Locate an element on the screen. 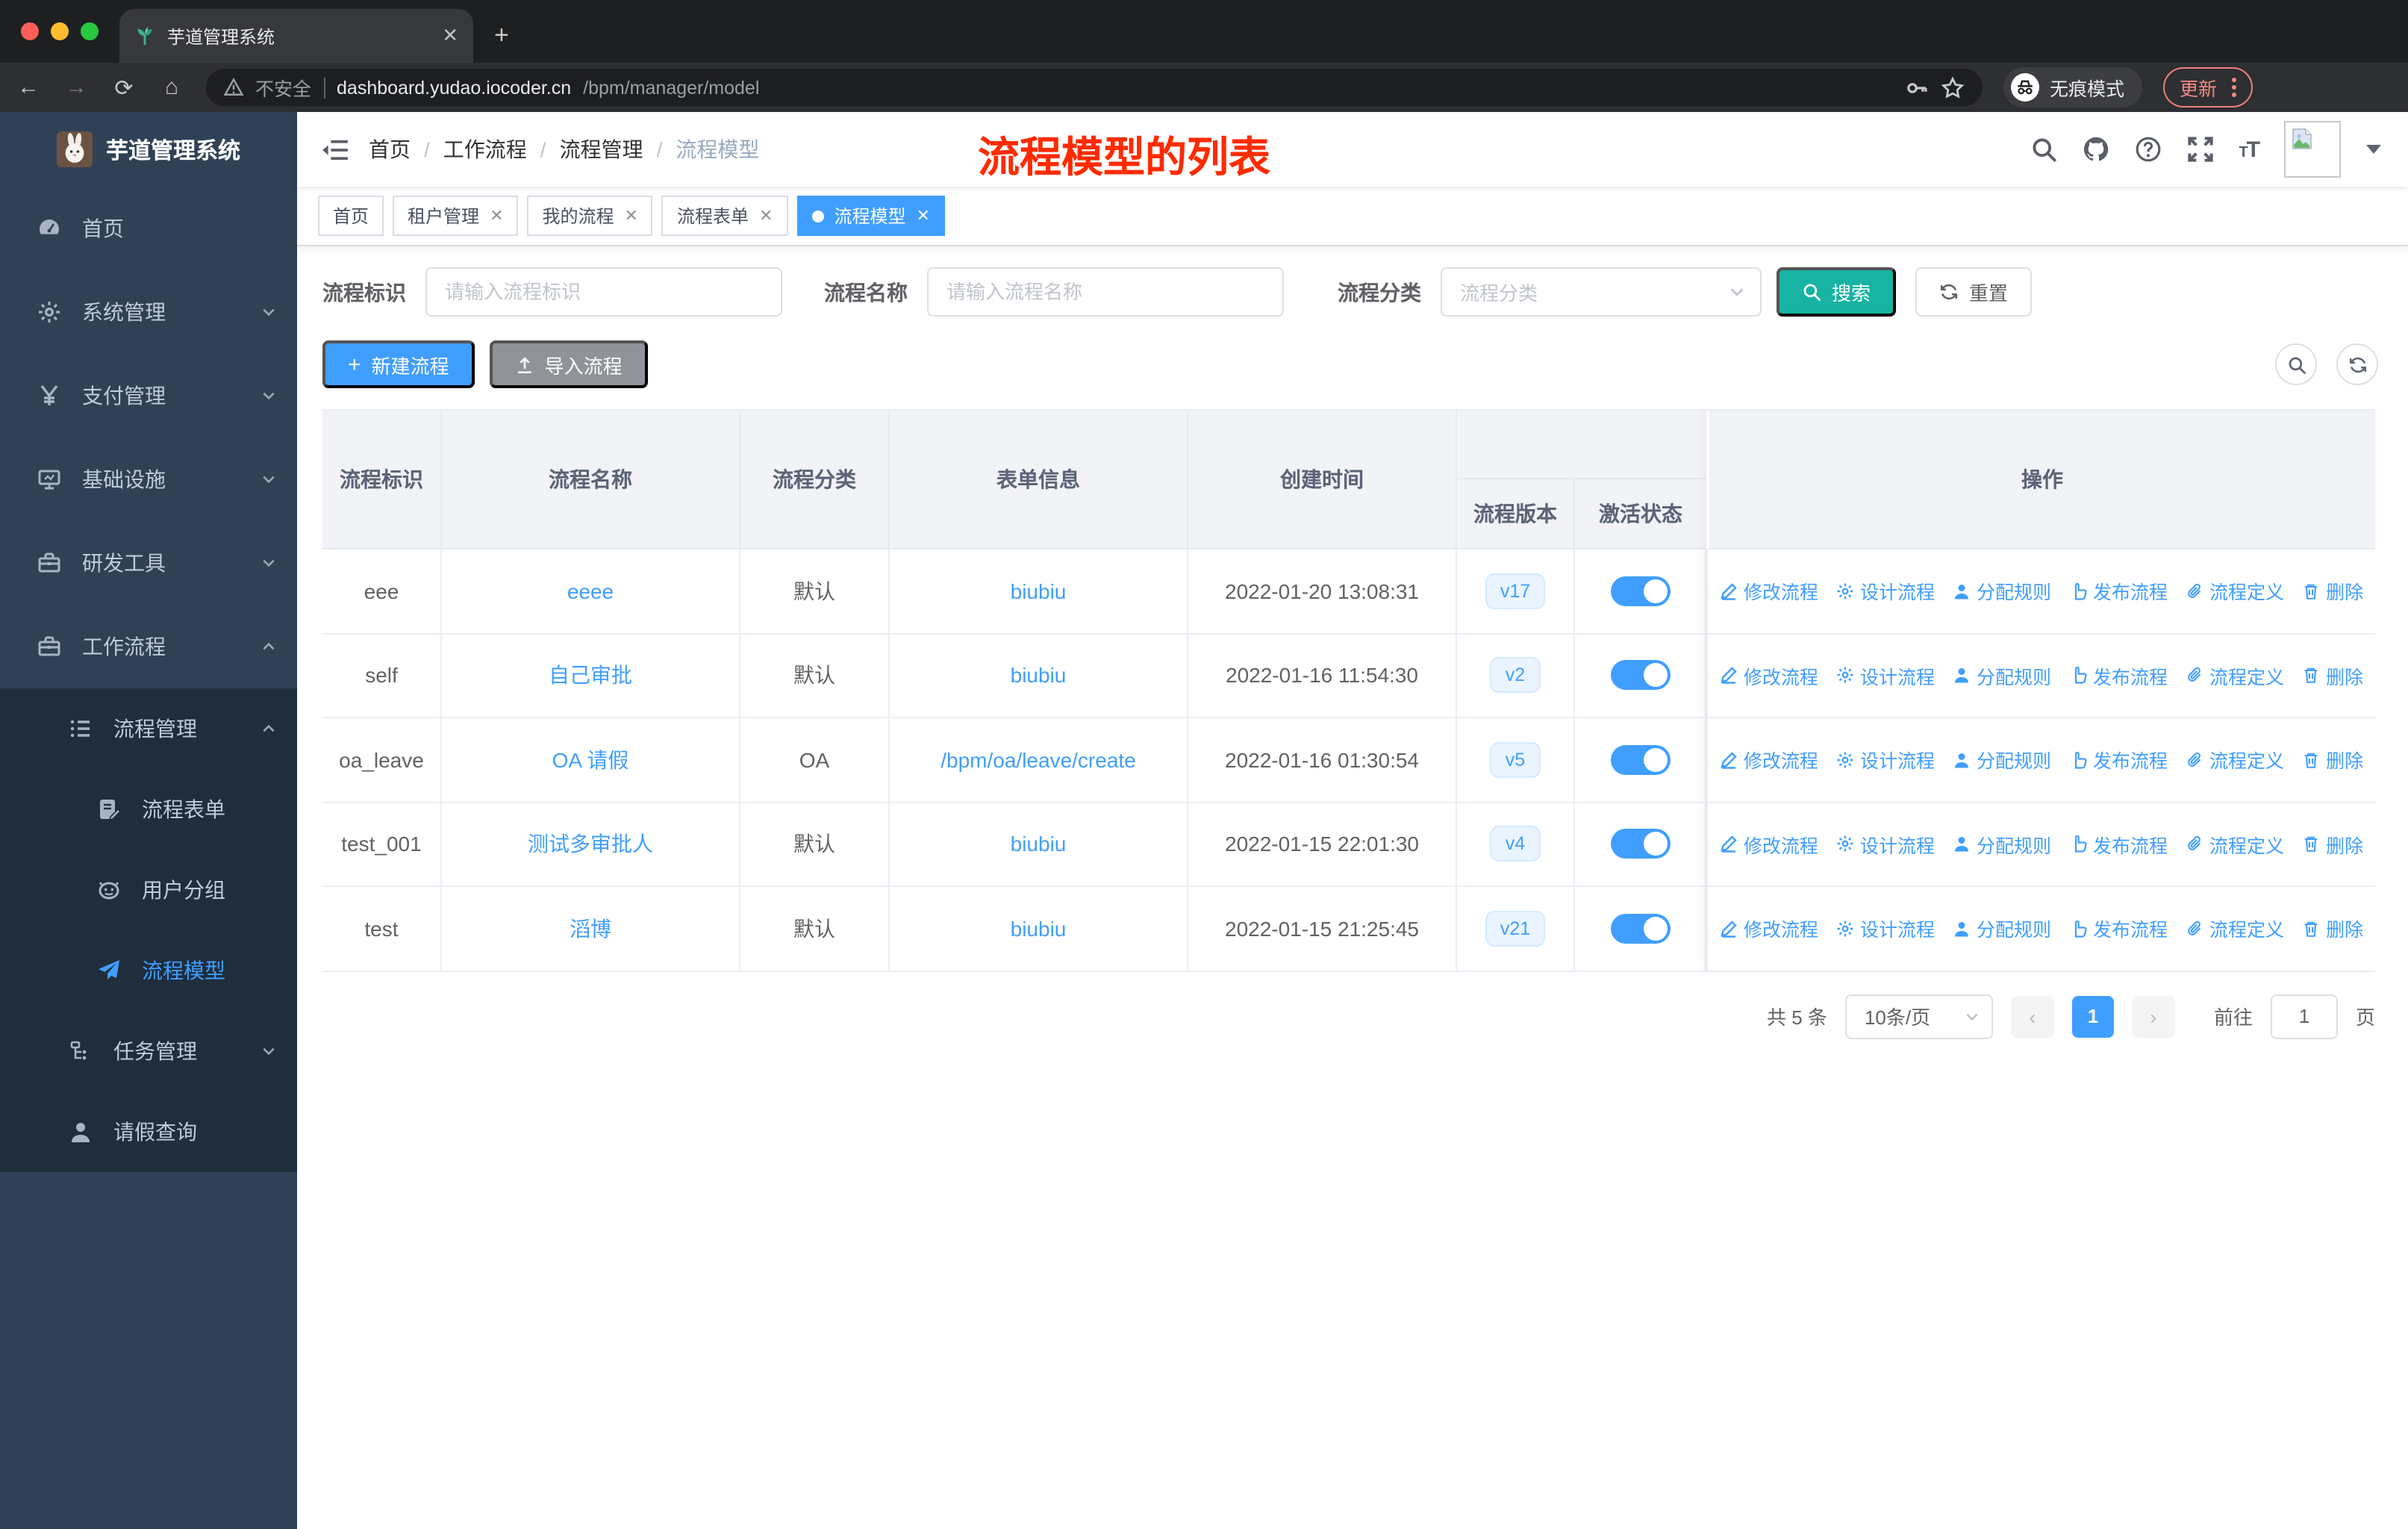 The width and height of the screenshot is (2408, 1529). minimize-window-icon is located at coordinates (60, 31).